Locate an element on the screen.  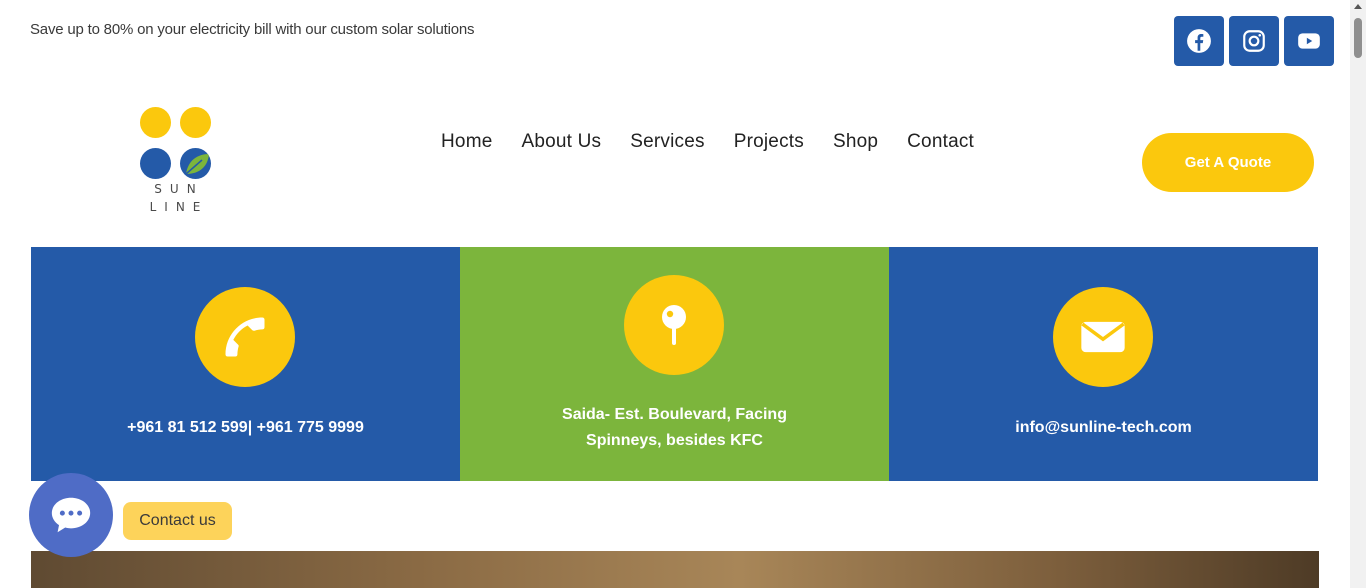
youtube-link is located at coordinates (1309, 41).